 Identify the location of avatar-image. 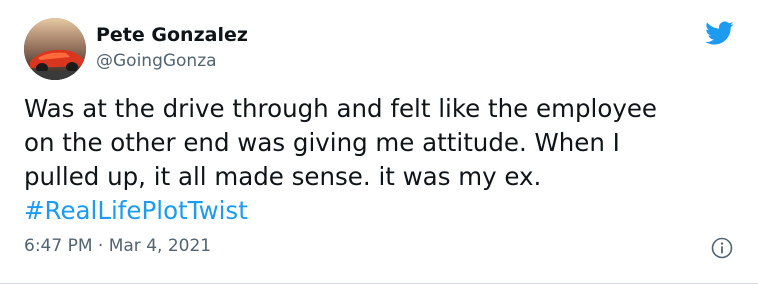
(55, 49).